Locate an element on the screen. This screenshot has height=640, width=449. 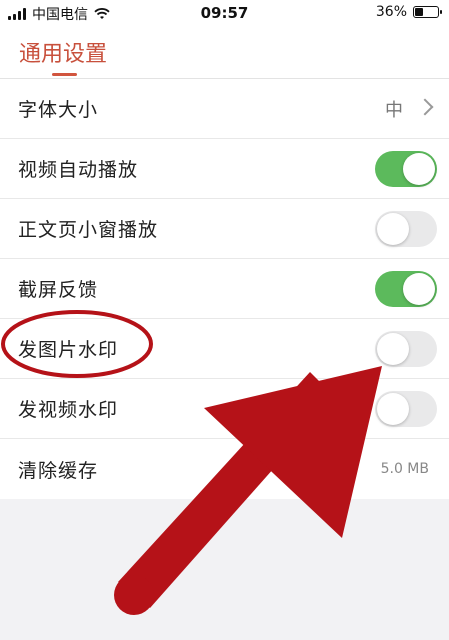
image-watermark-toggle is located at coordinates (406, 349).